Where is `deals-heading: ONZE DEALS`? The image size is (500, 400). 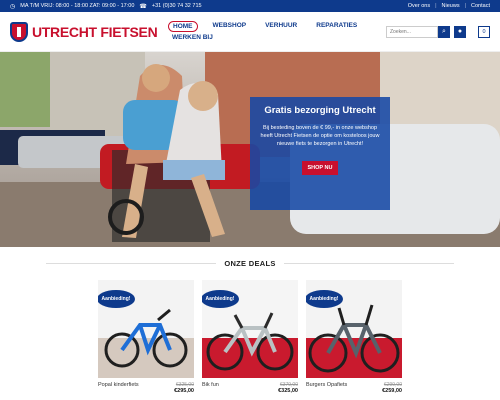 deals-heading: ONZE DEALS is located at coordinates (250, 263).